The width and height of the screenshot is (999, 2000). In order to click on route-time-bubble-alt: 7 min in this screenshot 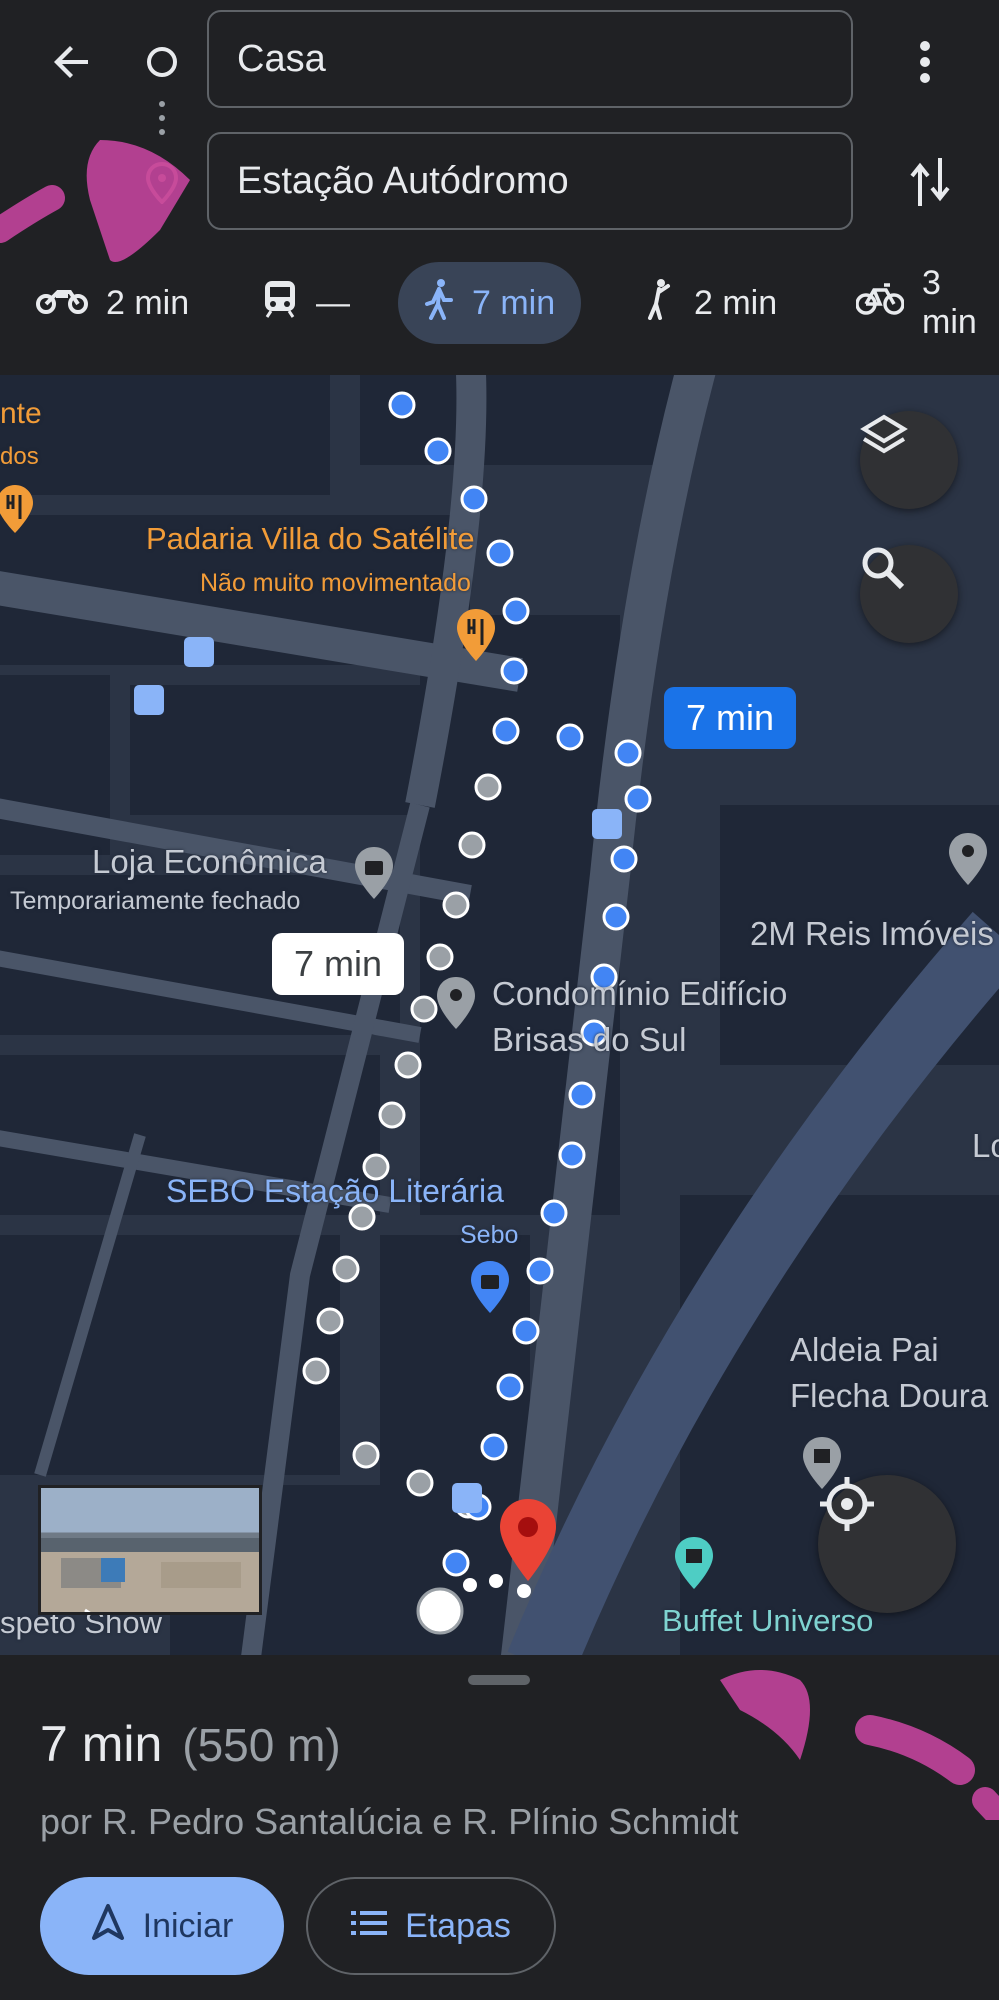, I will do `click(338, 964)`.